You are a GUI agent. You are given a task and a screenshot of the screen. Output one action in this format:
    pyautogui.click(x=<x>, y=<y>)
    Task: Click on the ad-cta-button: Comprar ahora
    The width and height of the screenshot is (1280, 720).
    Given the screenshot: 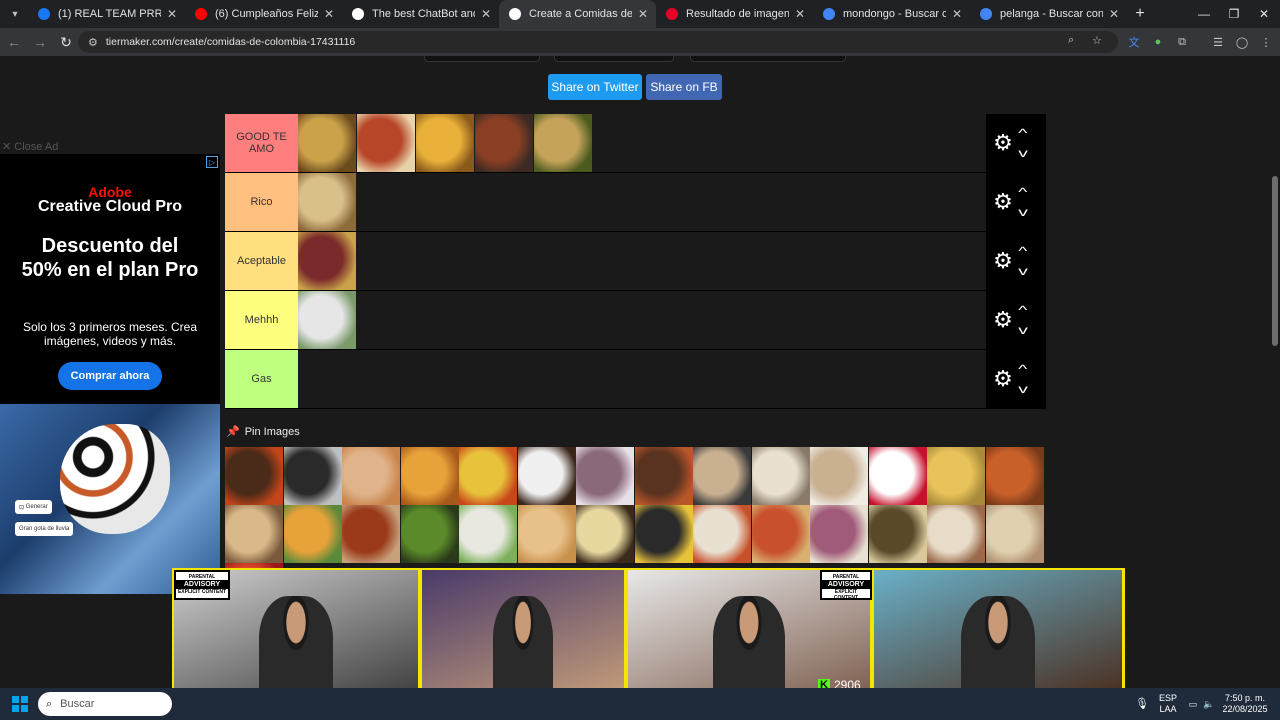 What is the action you would take?
    pyautogui.click(x=110, y=376)
    